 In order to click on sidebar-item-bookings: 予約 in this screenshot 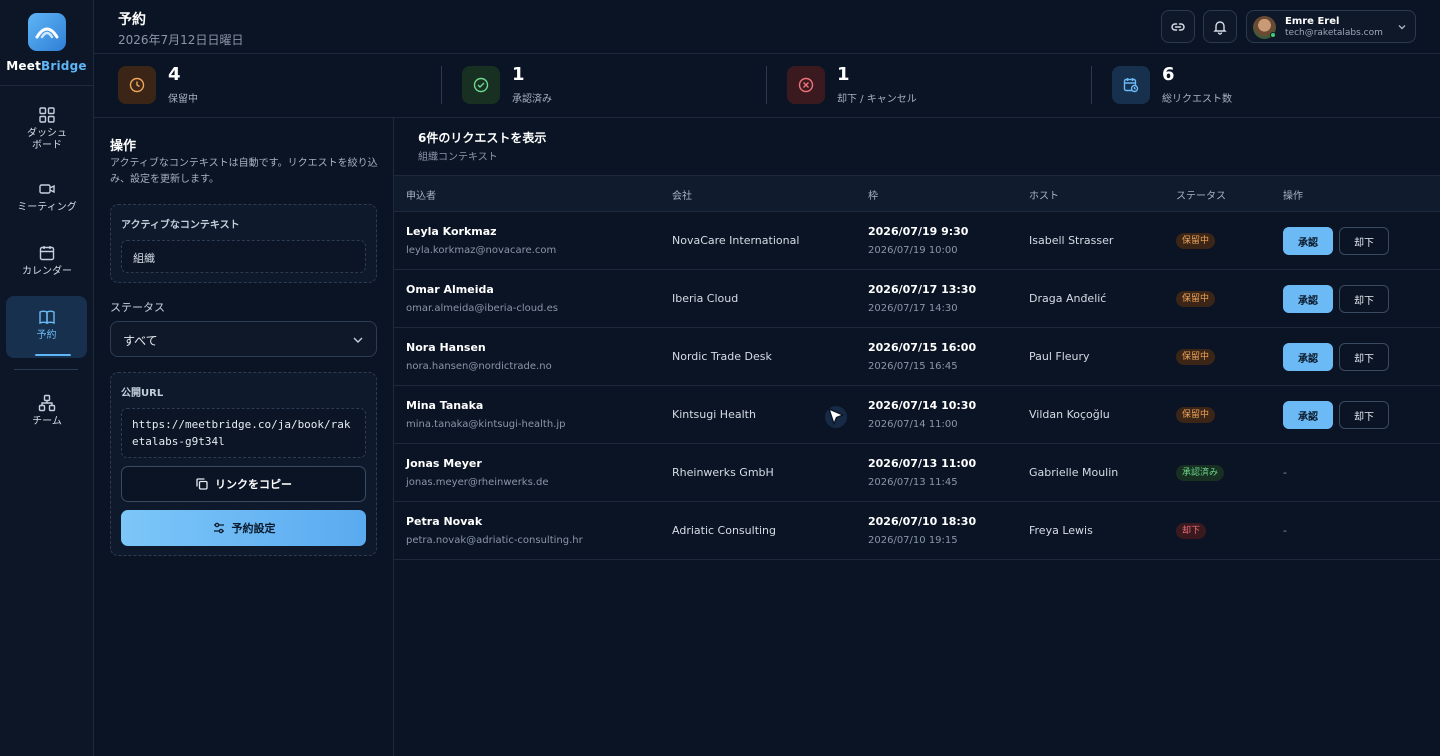, I will do `click(46, 327)`.